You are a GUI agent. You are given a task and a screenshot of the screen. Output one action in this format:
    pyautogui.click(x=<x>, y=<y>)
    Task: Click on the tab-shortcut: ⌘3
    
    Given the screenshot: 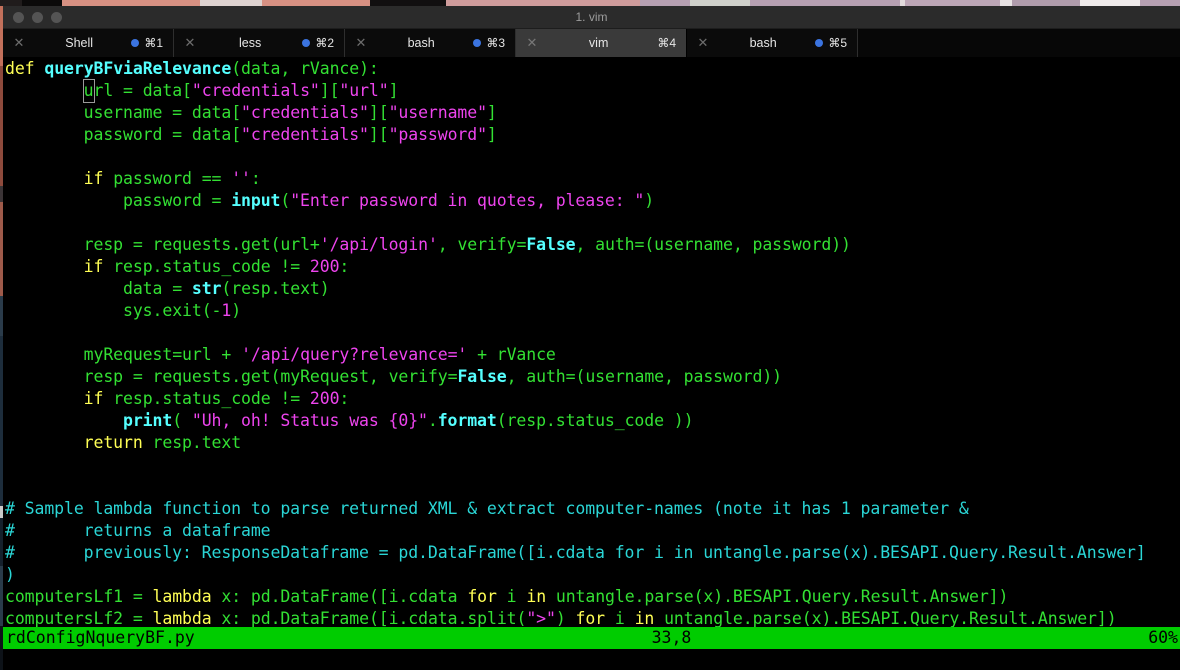 What is the action you would take?
    pyautogui.click(x=495, y=43)
    